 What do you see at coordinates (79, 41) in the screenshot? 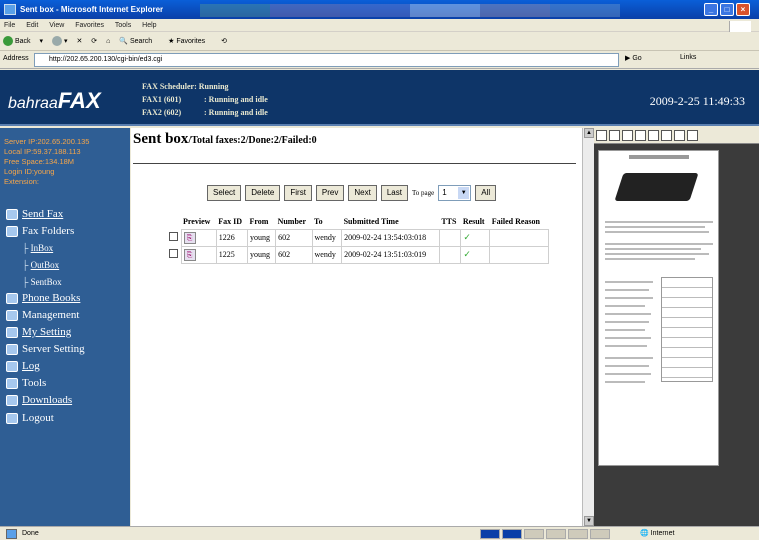
I see `stop-button: ✕` at bounding box center [79, 41].